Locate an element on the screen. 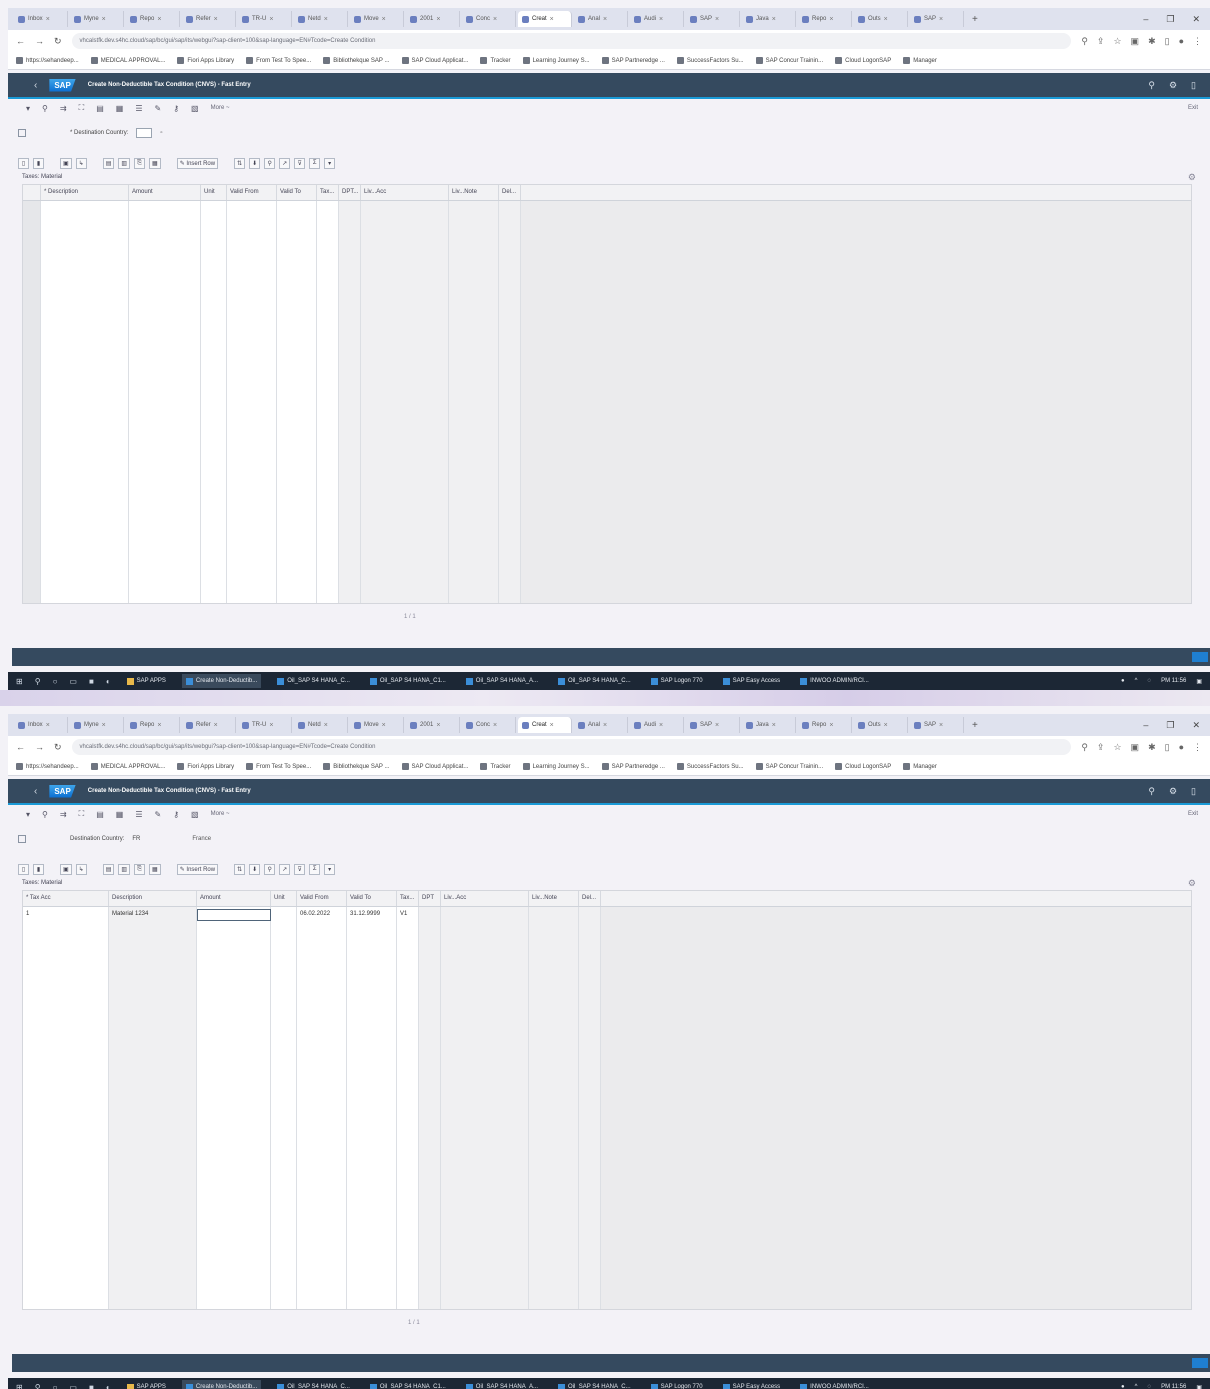 The image size is (1210, 1389). browser-tab: Refer × is located at coordinates (209, 19).